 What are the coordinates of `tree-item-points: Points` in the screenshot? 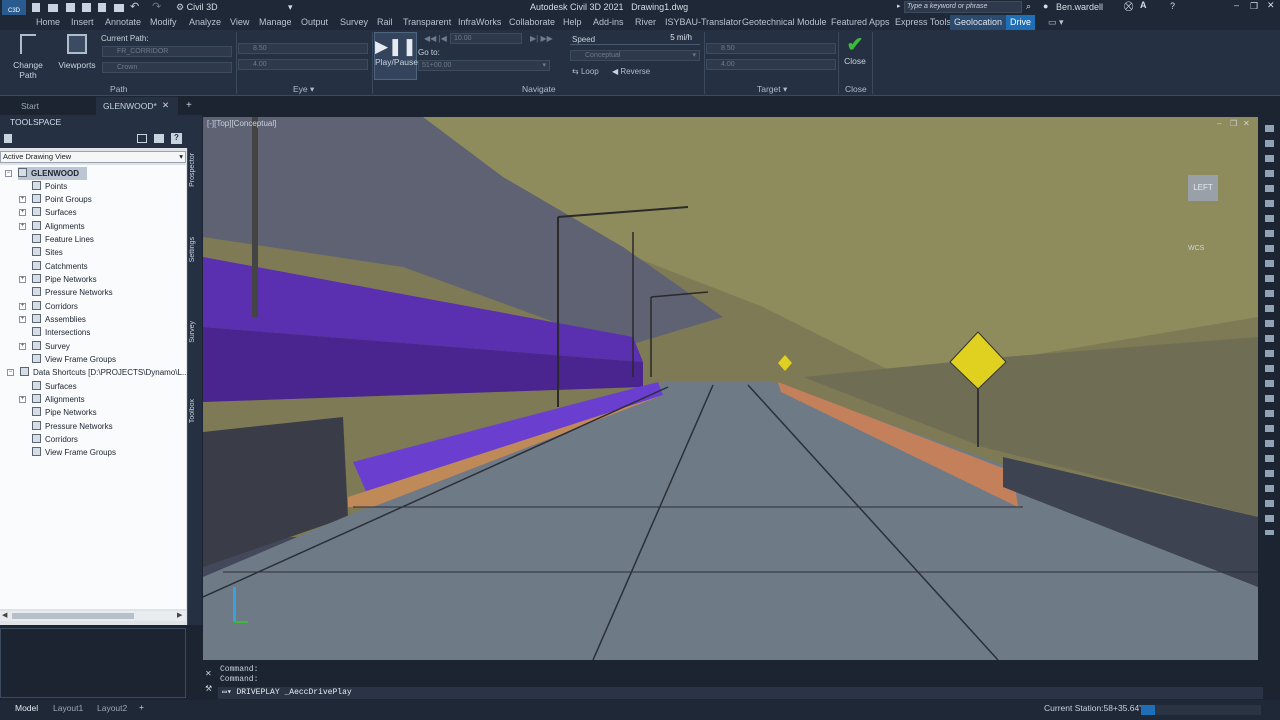 It's located at (49, 186).